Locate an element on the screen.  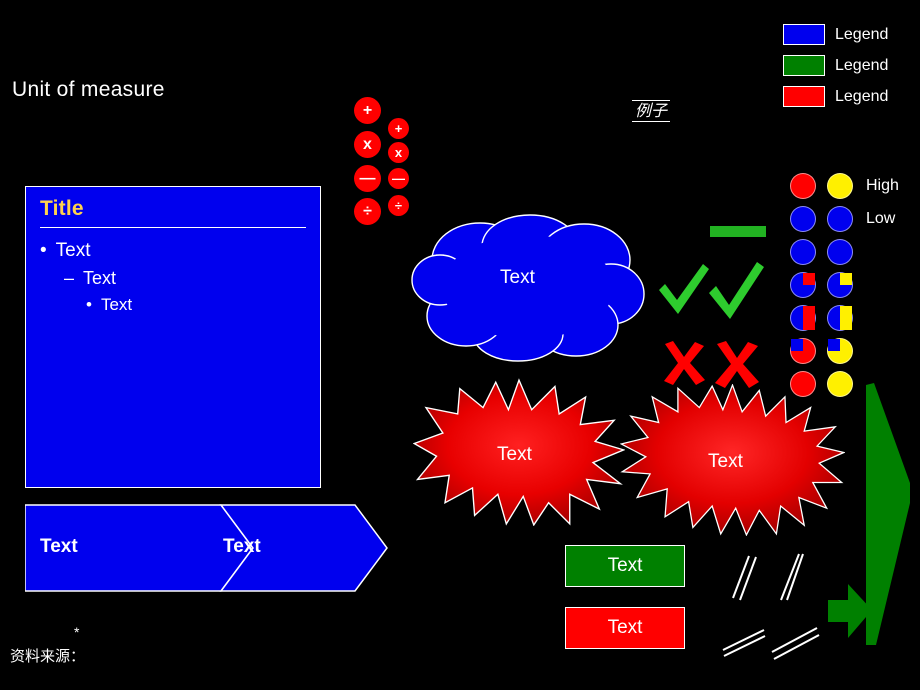
check-mark-icon is located at coordinates (736, 291).